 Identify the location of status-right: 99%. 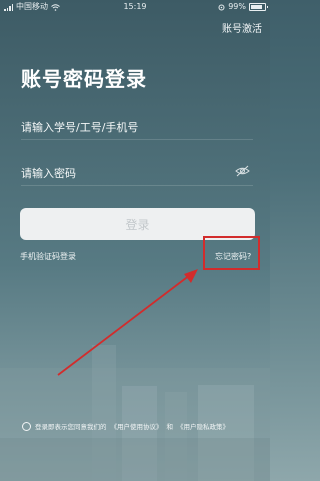
(243, 7).